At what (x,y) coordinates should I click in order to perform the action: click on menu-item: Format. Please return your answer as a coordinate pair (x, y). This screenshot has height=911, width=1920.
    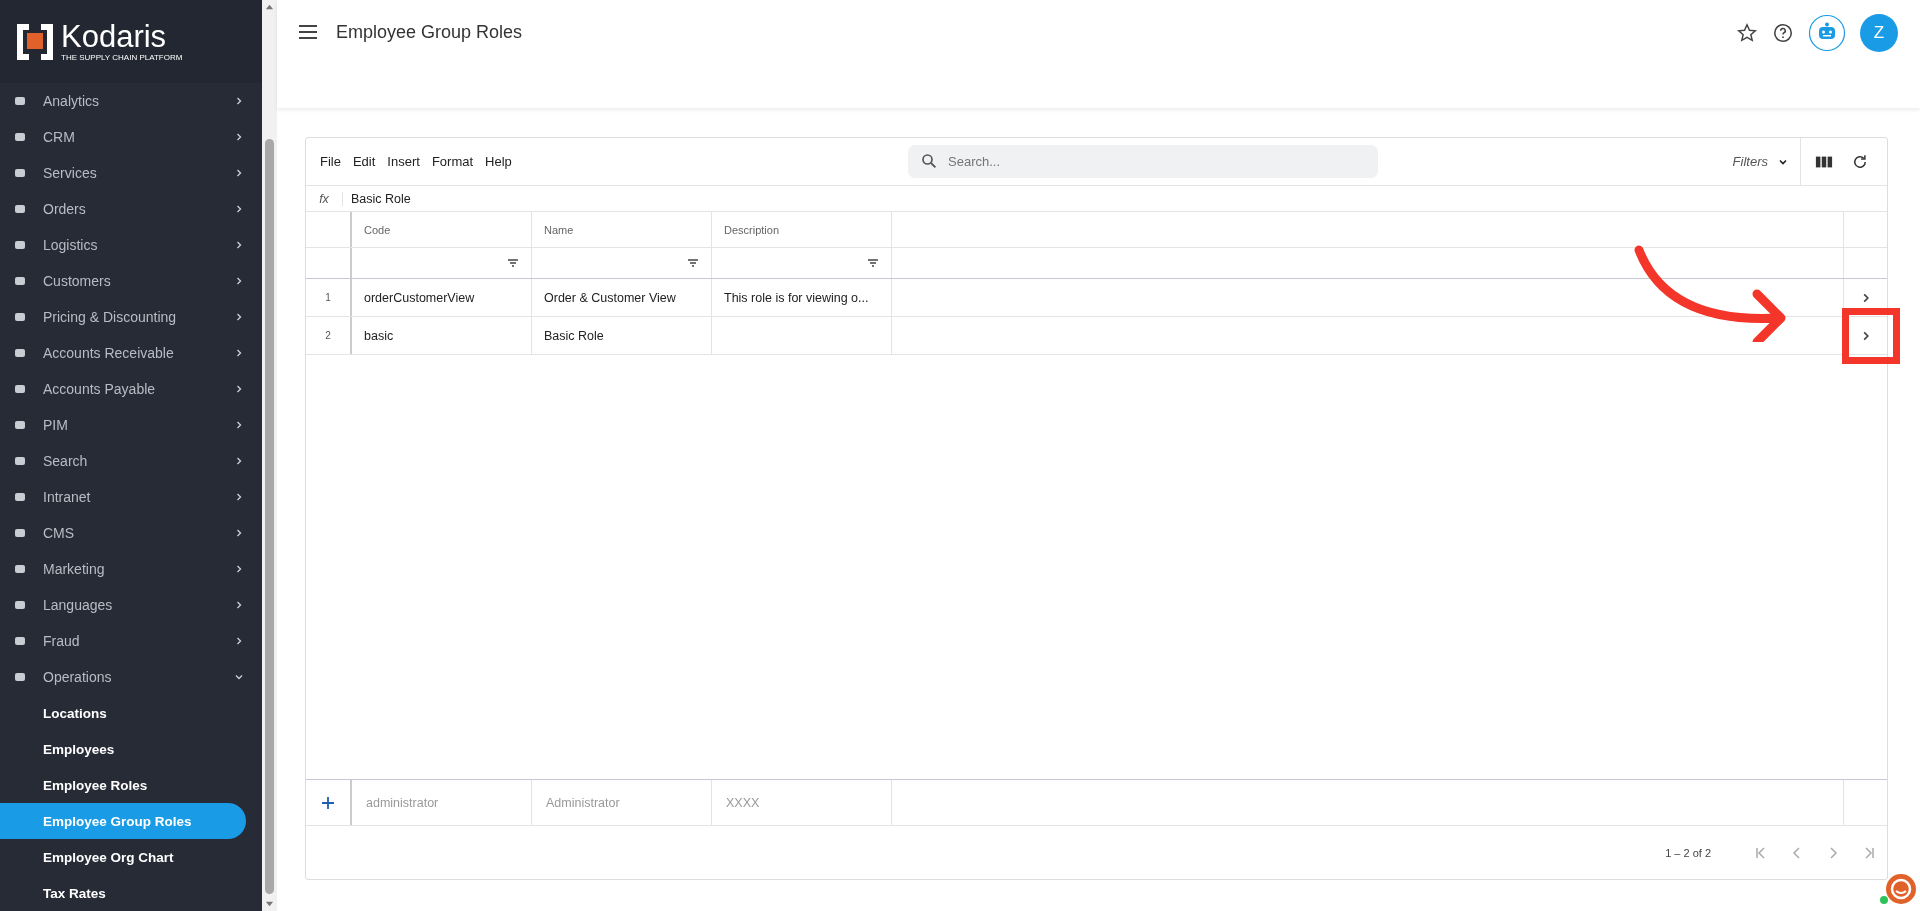
    Looking at the image, I should click on (452, 161).